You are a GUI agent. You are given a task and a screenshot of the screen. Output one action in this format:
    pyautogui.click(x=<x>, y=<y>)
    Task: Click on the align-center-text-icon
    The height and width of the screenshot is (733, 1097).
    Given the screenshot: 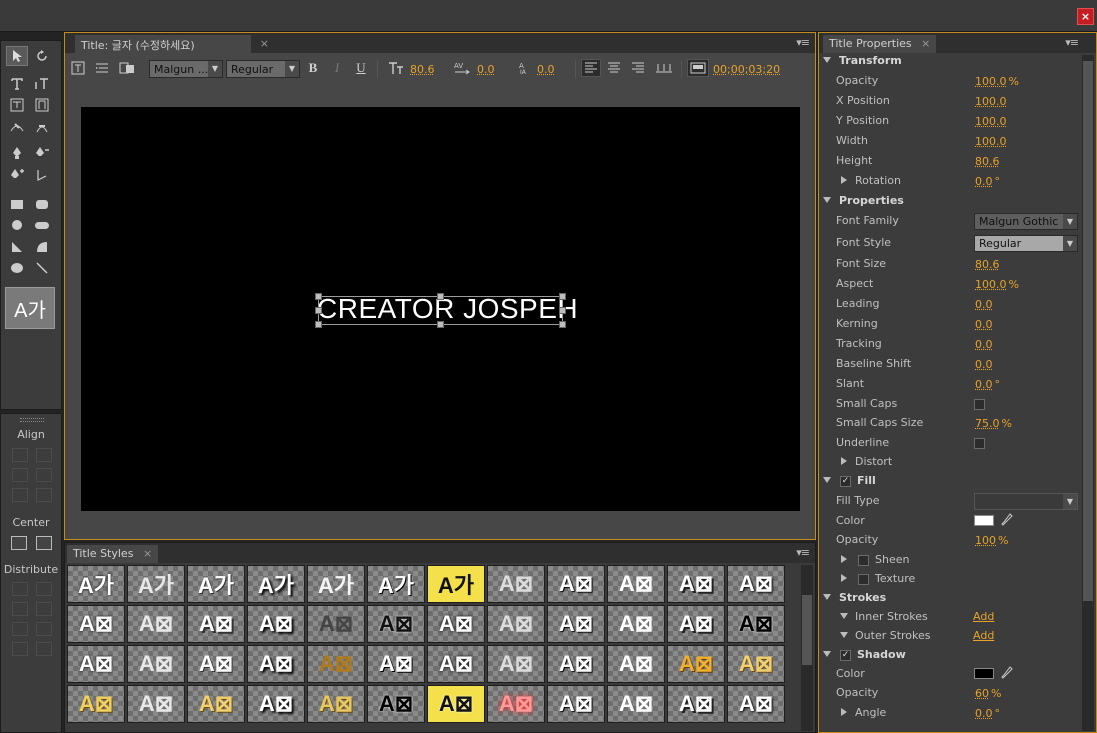 What is the action you would take?
    pyautogui.click(x=614, y=68)
    